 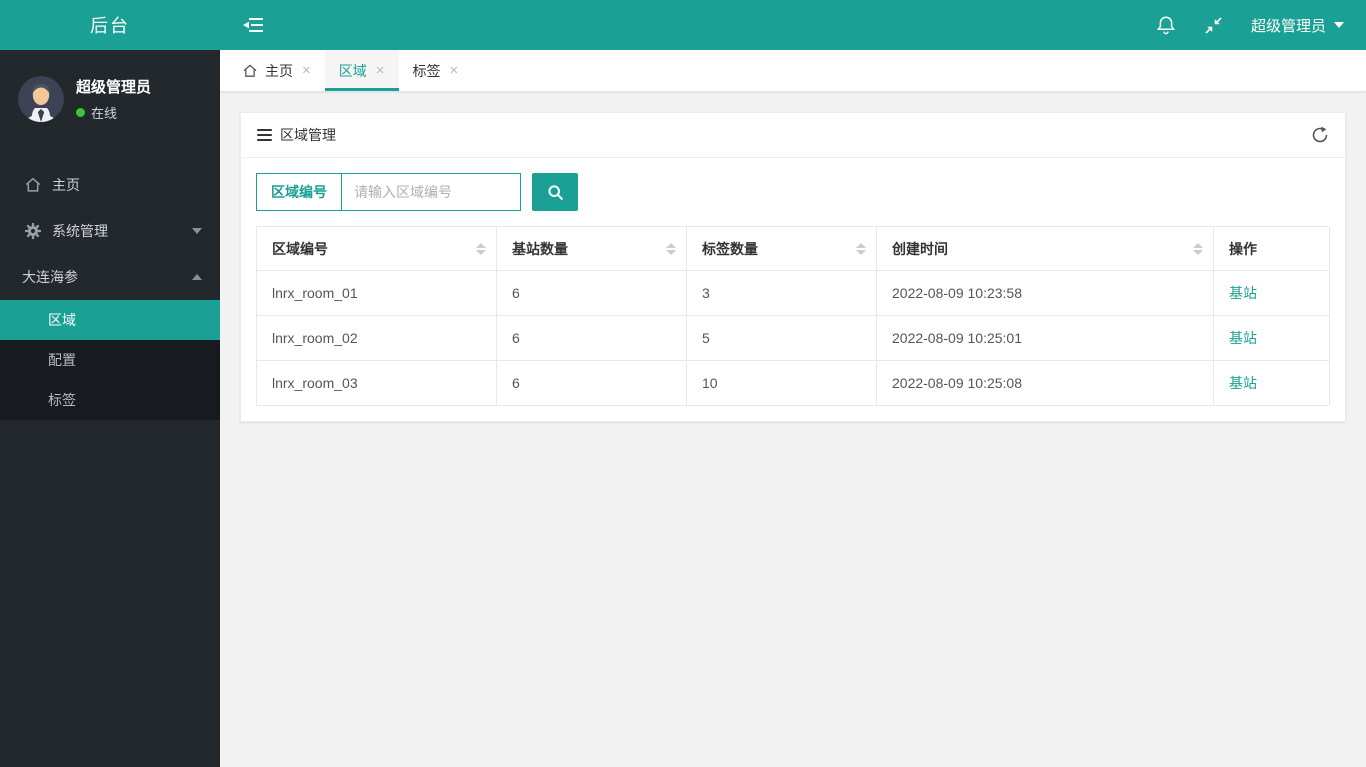 I want to click on app-logo: 后台, so click(x=110, y=25).